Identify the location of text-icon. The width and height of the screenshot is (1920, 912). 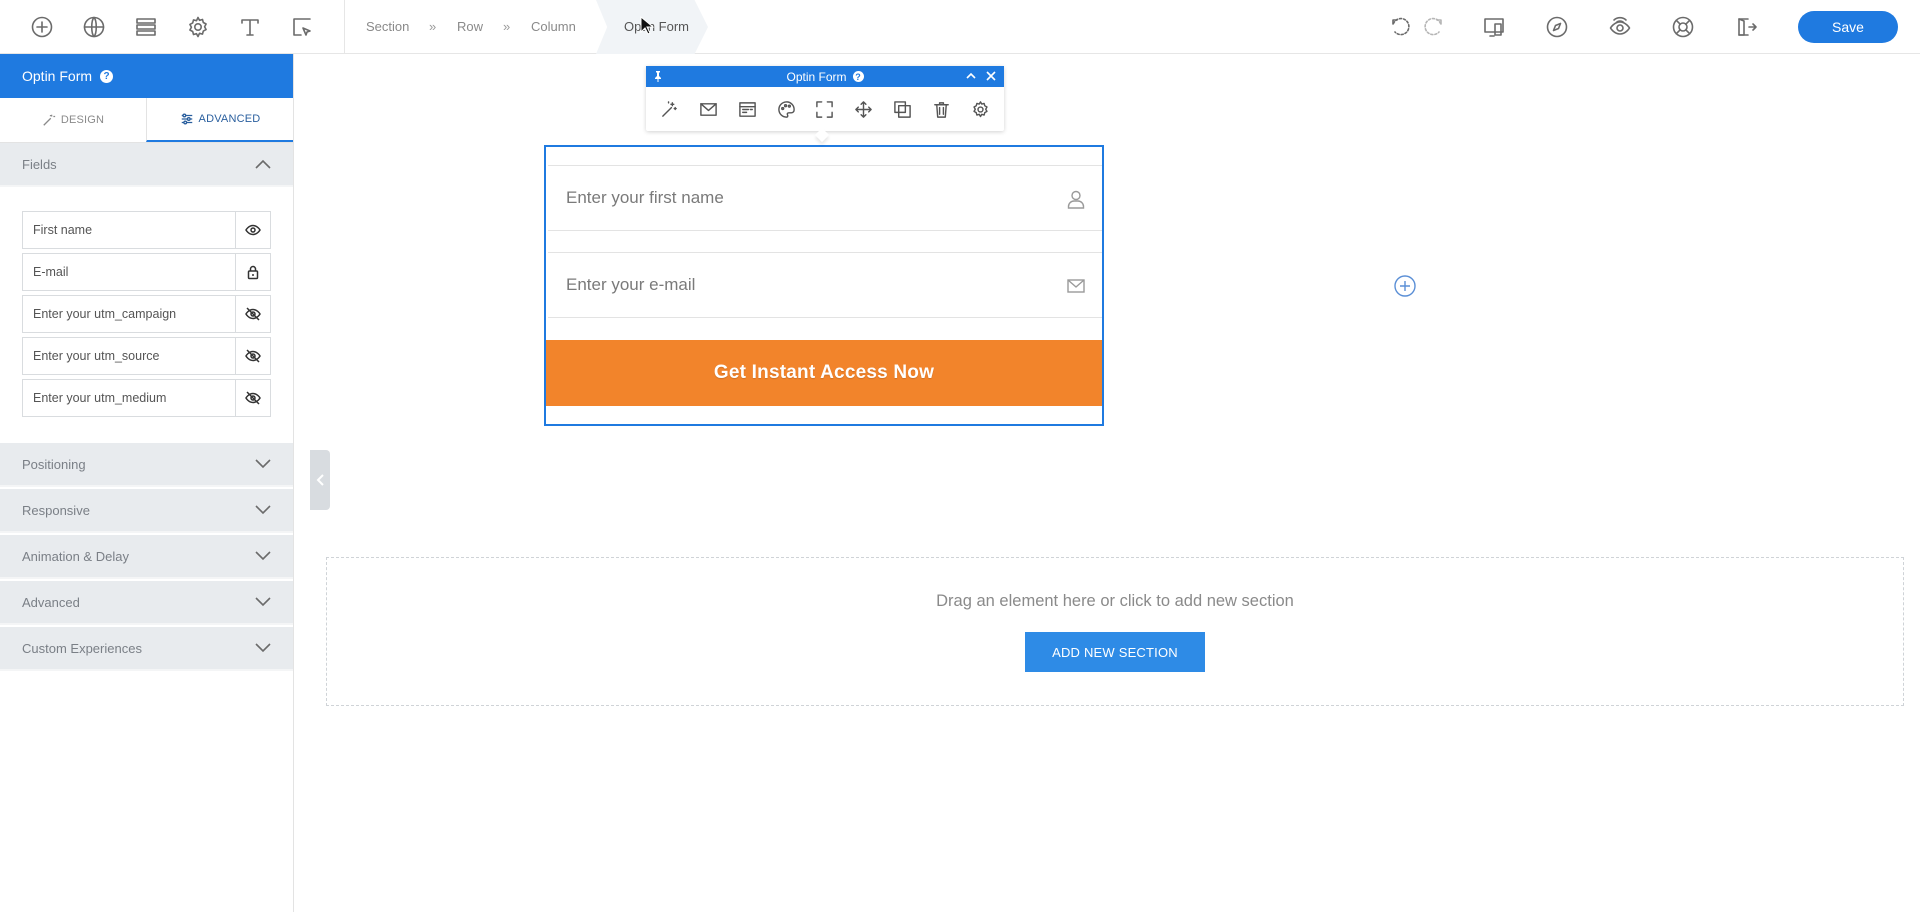
(250, 27).